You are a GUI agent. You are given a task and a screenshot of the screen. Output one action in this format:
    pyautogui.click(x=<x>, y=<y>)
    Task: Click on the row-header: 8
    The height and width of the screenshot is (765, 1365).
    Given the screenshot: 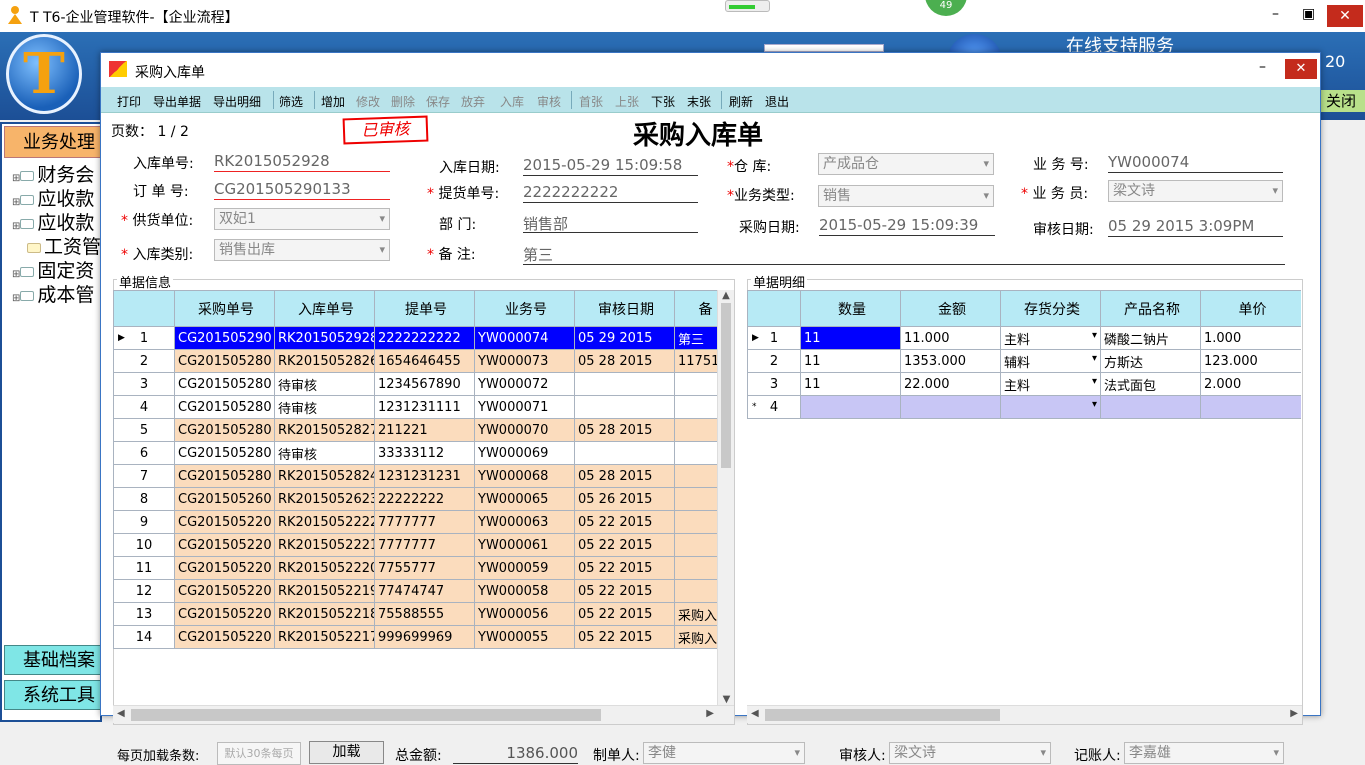 What is the action you would take?
    pyautogui.click(x=144, y=499)
    